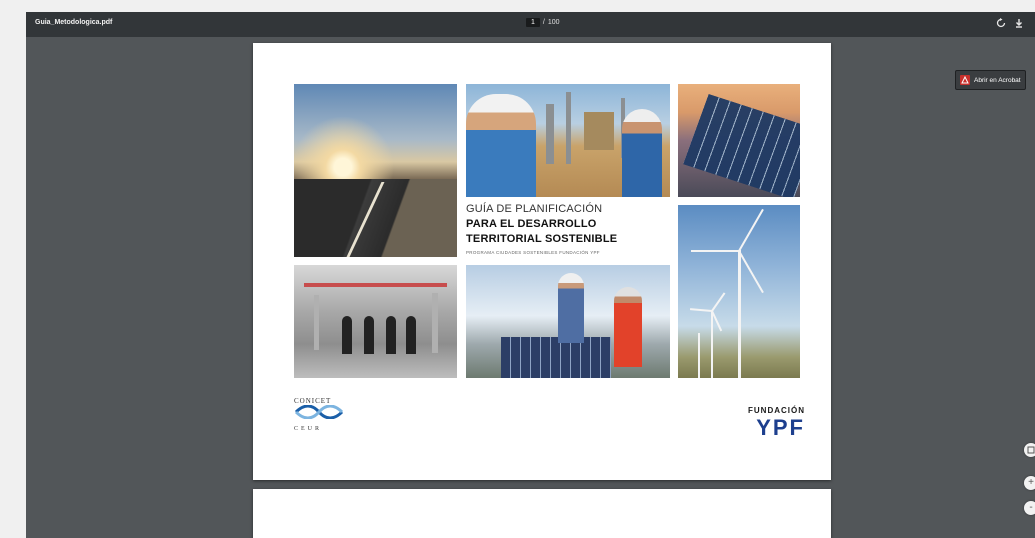  Describe the element at coordinates (568, 140) in the screenshot. I see `cover-photo-refinery-workers` at that location.